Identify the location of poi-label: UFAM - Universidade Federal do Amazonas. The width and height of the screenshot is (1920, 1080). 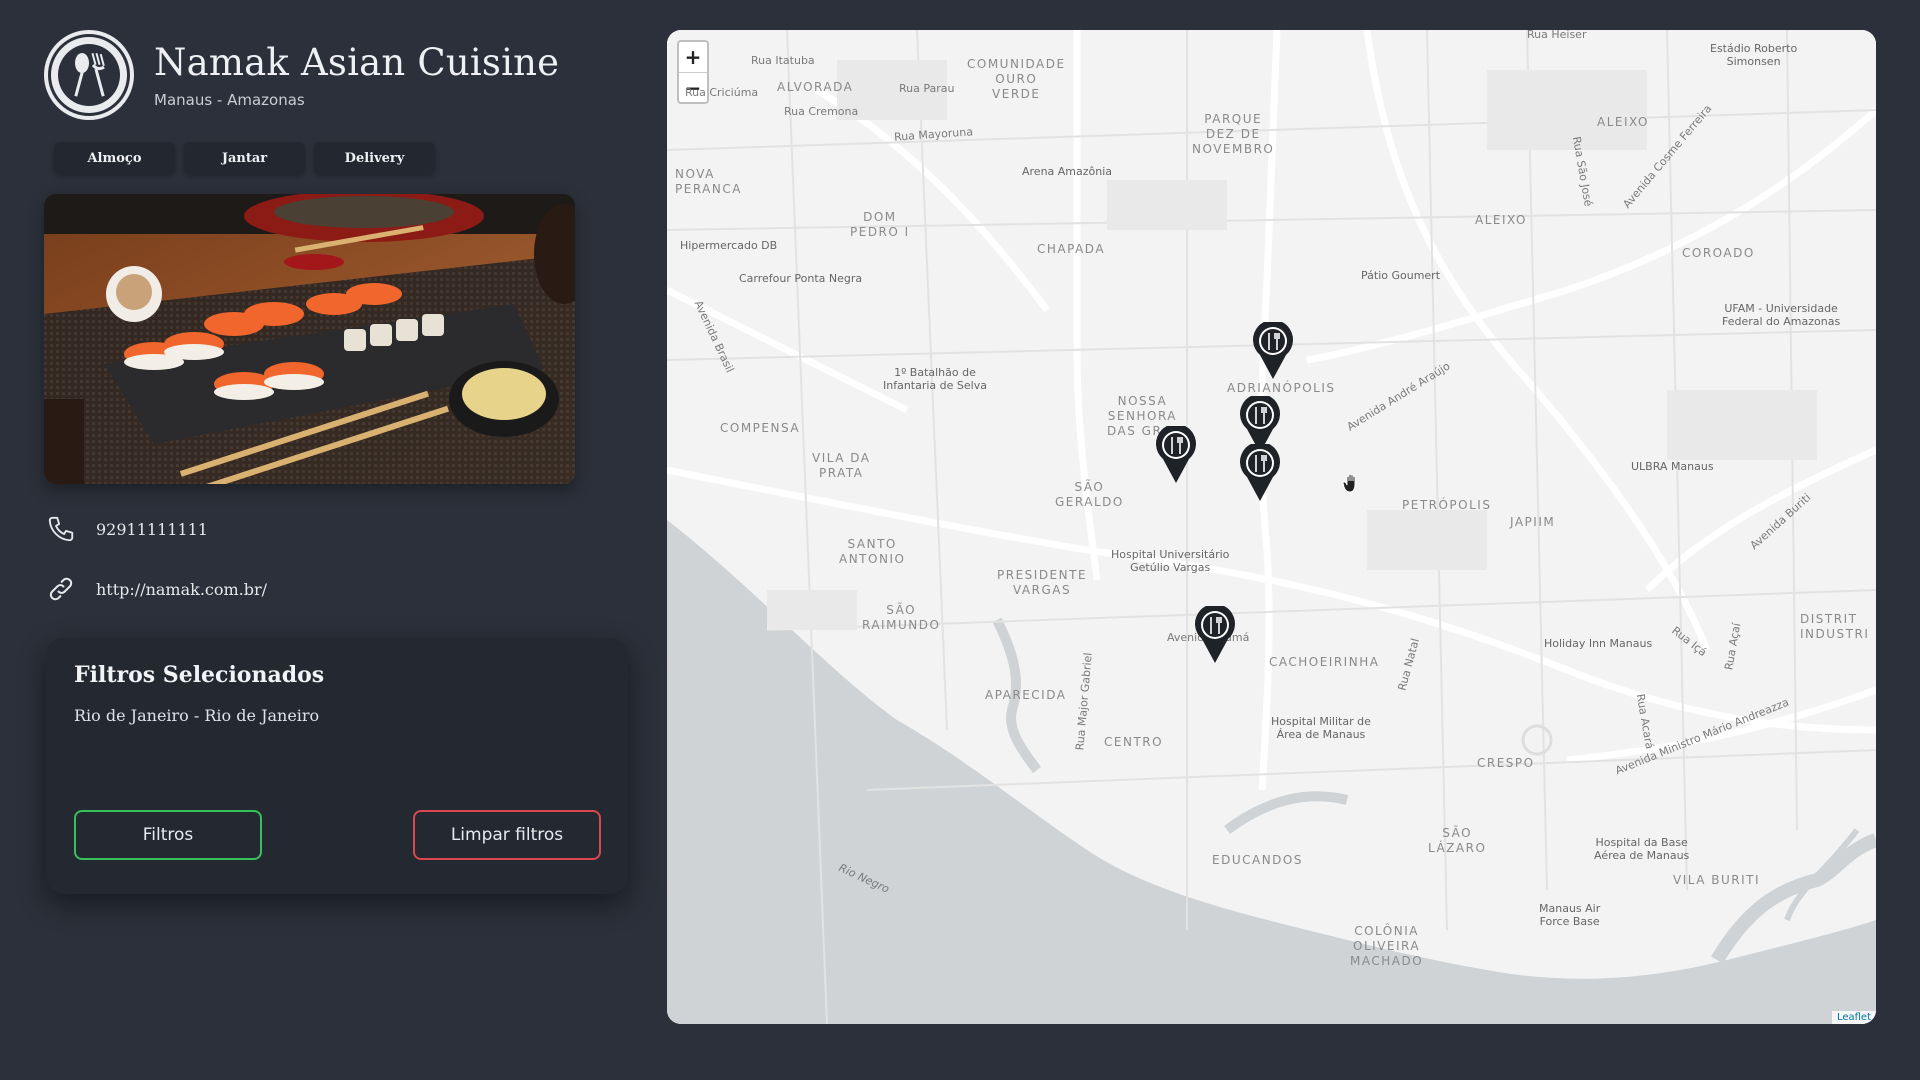
(1781, 315).